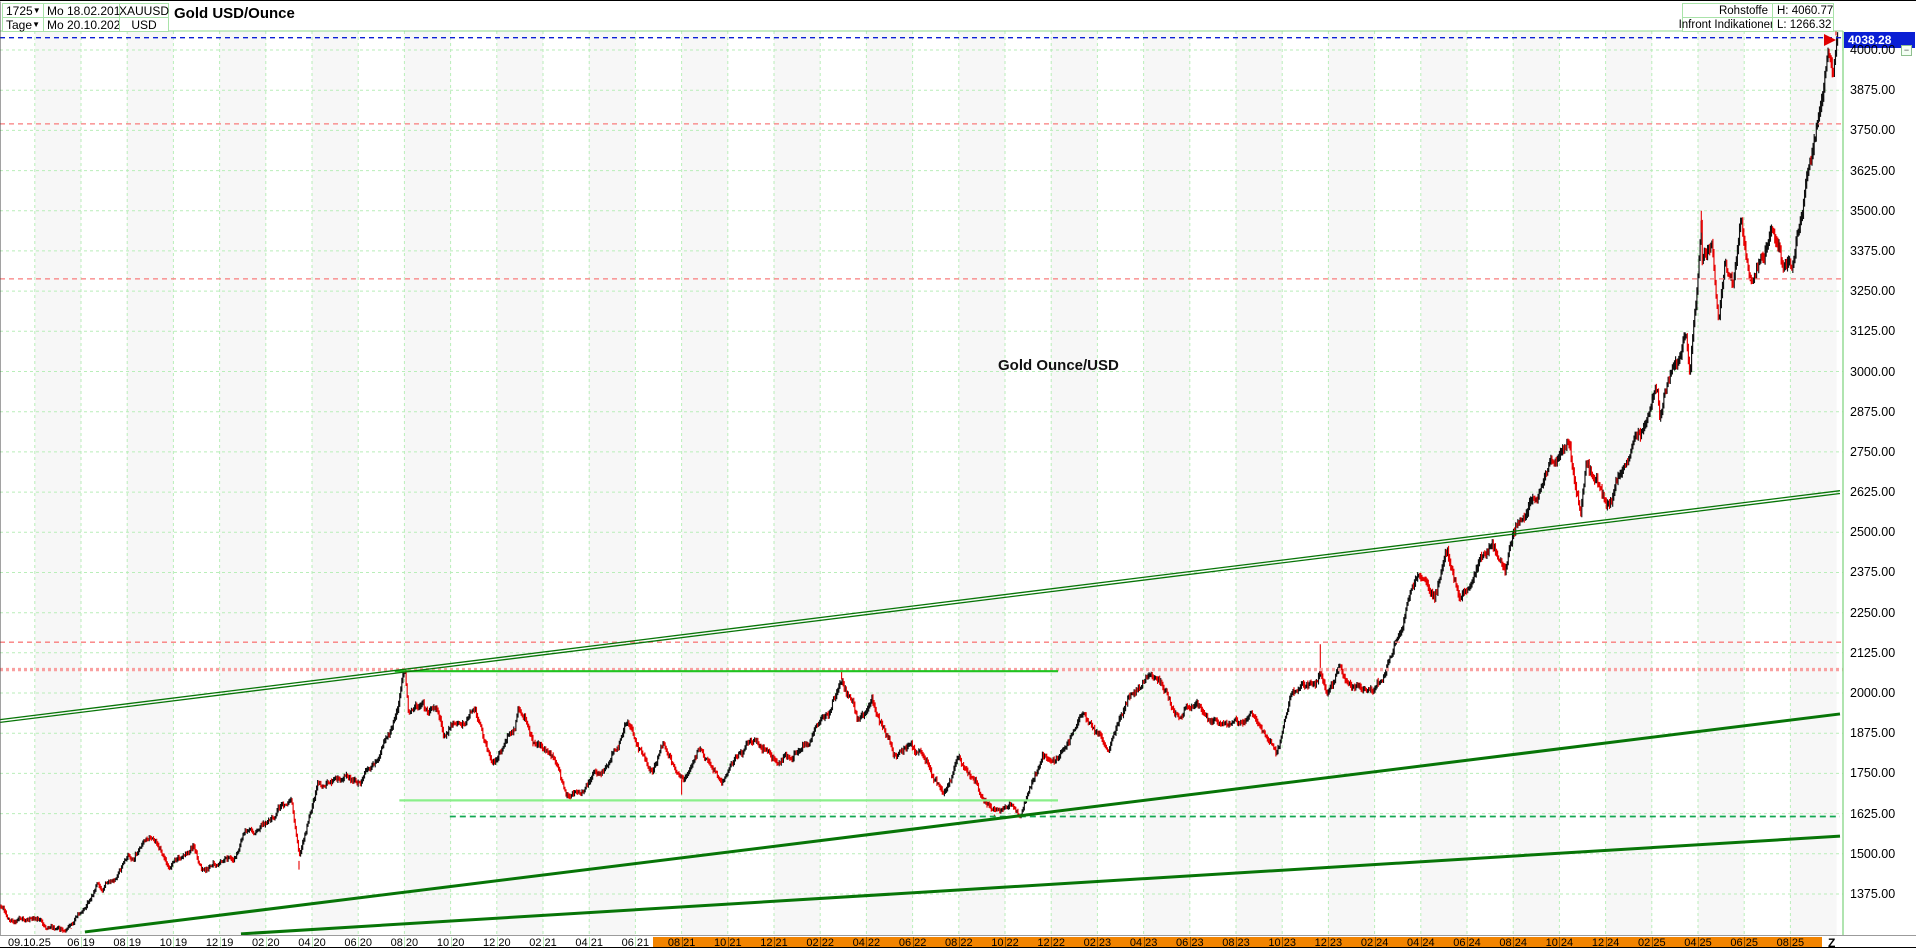 This screenshot has height=948, width=1916. What do you see at coordinates (1873, 411) in the screenshot?
I see `y-axis-label: 2875.00` at bounding box center [1873, 411].